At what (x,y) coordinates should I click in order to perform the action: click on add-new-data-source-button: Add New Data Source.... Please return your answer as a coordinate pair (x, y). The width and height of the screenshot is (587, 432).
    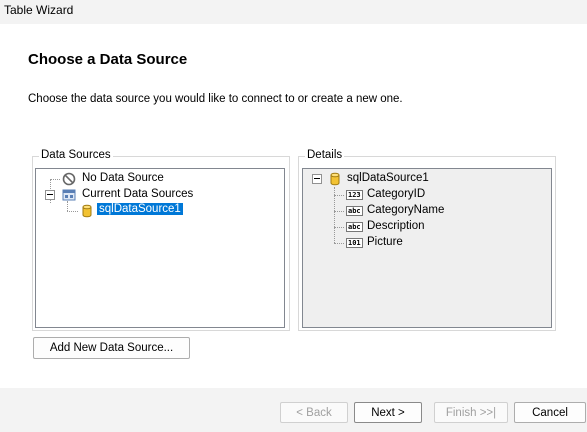
    Looking at the image, I should click on (111, 348).